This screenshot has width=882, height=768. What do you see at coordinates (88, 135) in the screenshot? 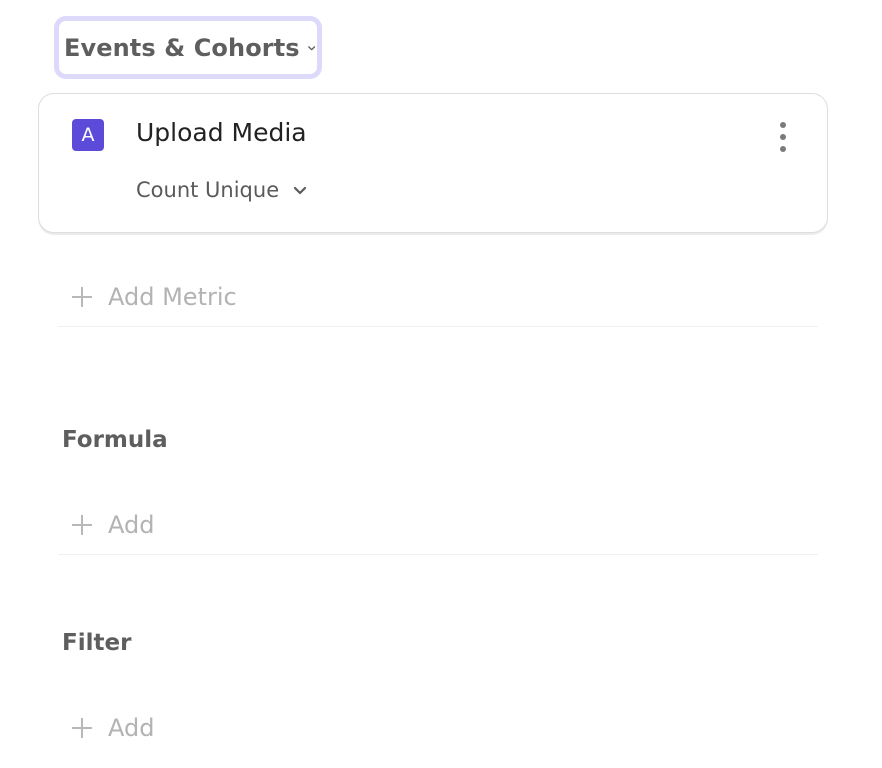
I see `metric-letter-badge: A` at bounding box center [88, 135].